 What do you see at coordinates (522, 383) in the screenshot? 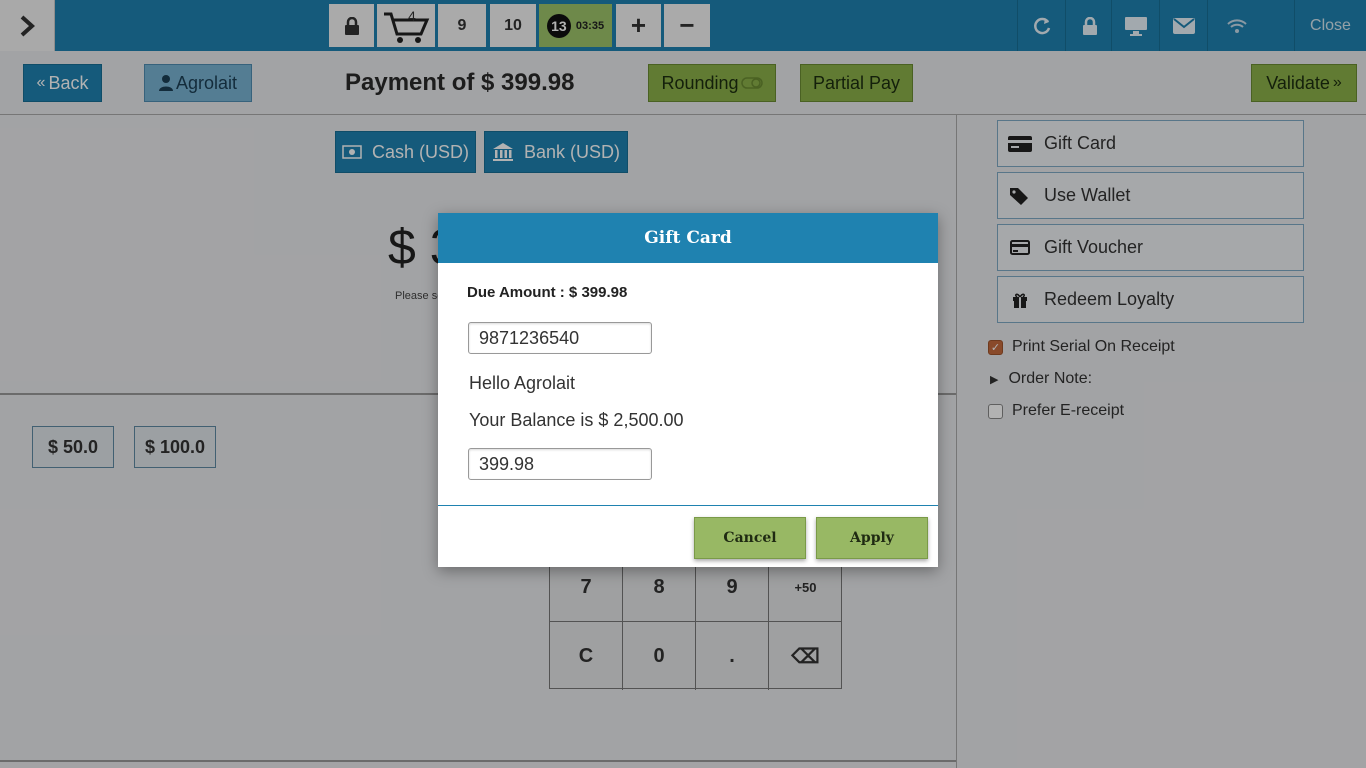
I see `greeting-text: Hello Agrolait` at bounding box center [522, 383].